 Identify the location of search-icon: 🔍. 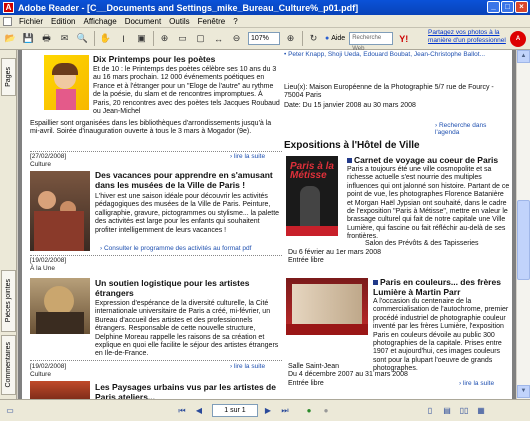
(82, 38).